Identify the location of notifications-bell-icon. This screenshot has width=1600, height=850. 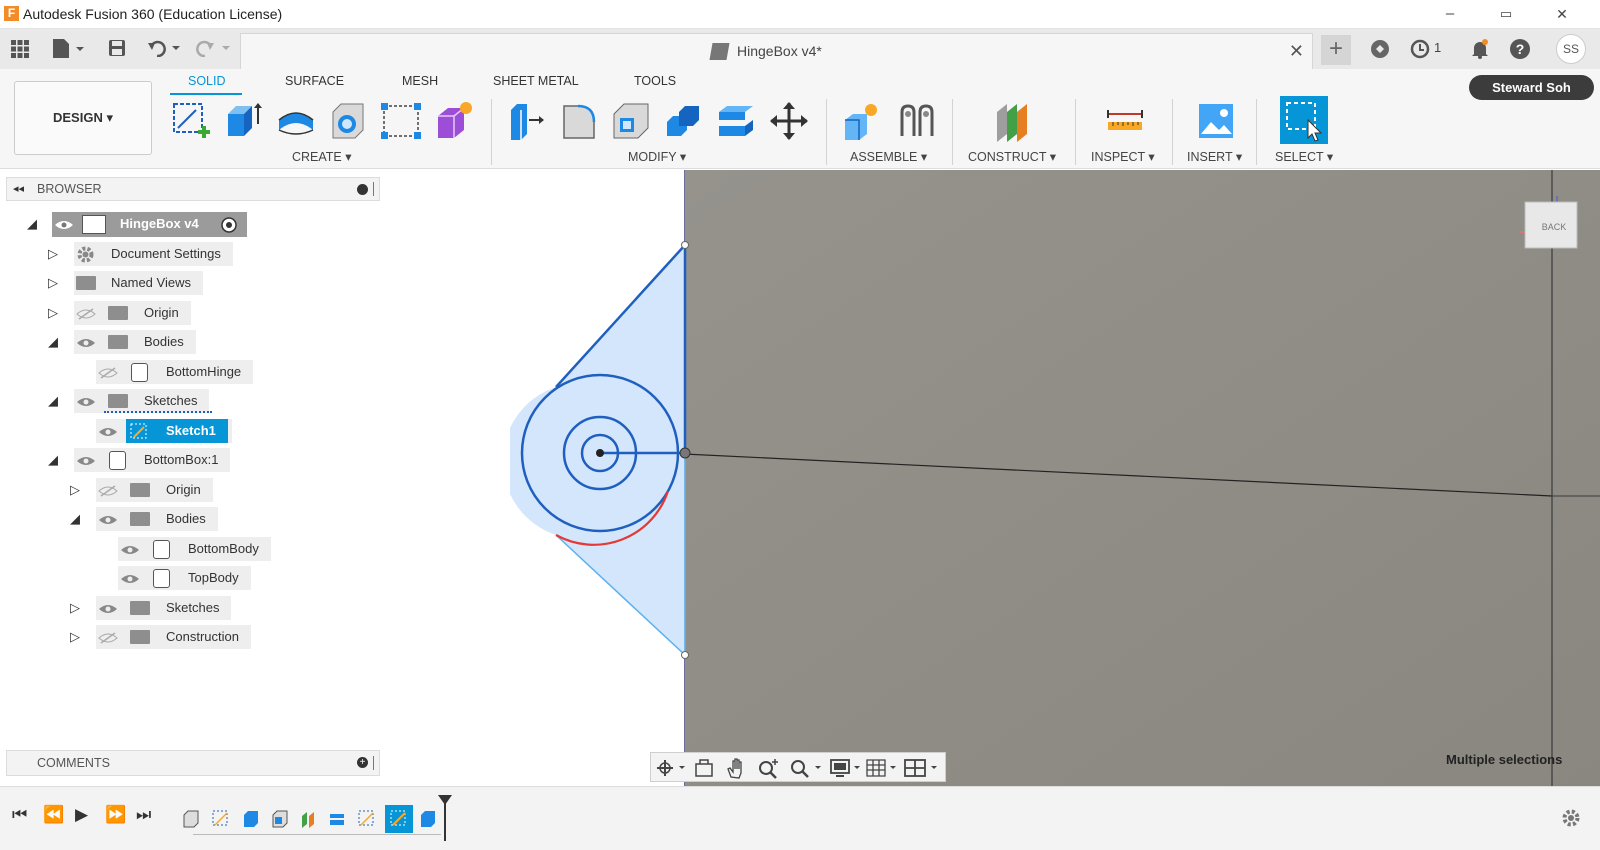
(1480, 49).